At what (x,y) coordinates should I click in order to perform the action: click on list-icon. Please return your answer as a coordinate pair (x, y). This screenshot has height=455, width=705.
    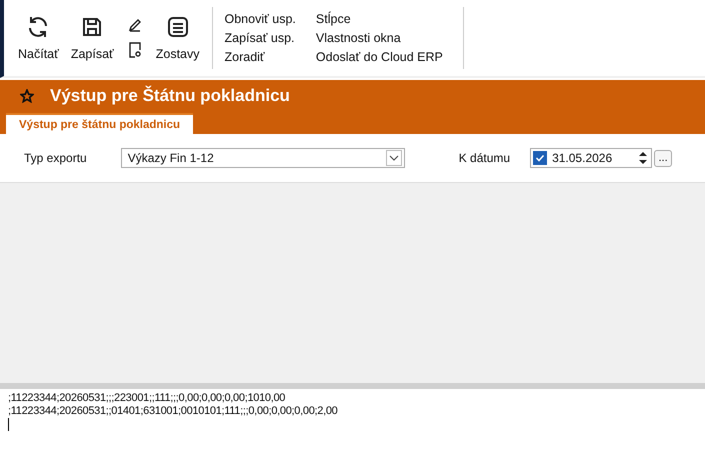
    Looking at the image, I should click on (178, 27).